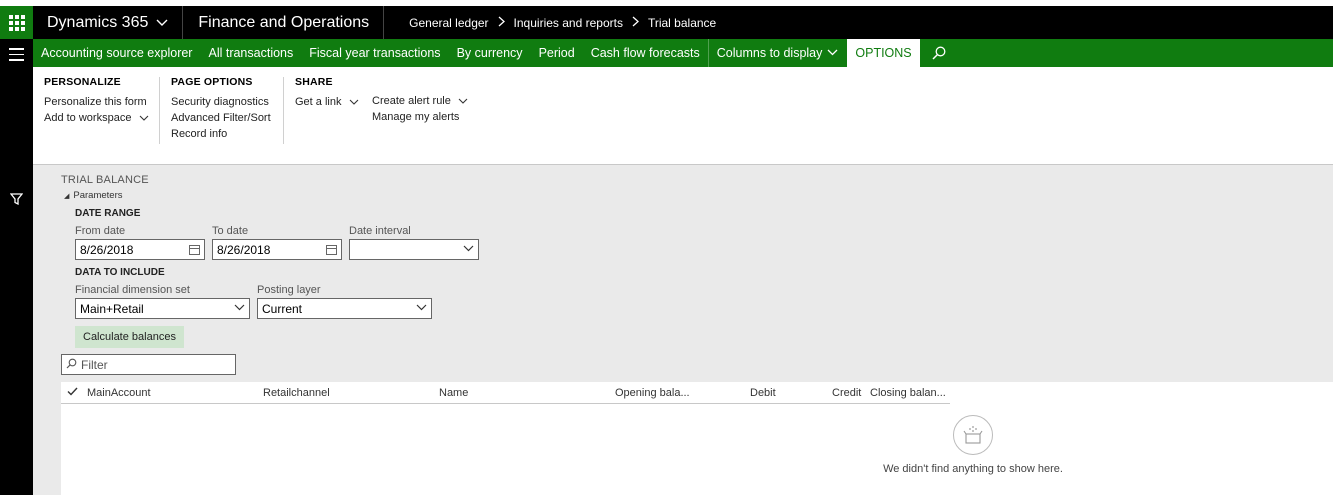 The width and height of the screenshot is (1333, 495). I want to click on parameters-toggle: ◢ Parameters, so click(93, 195).